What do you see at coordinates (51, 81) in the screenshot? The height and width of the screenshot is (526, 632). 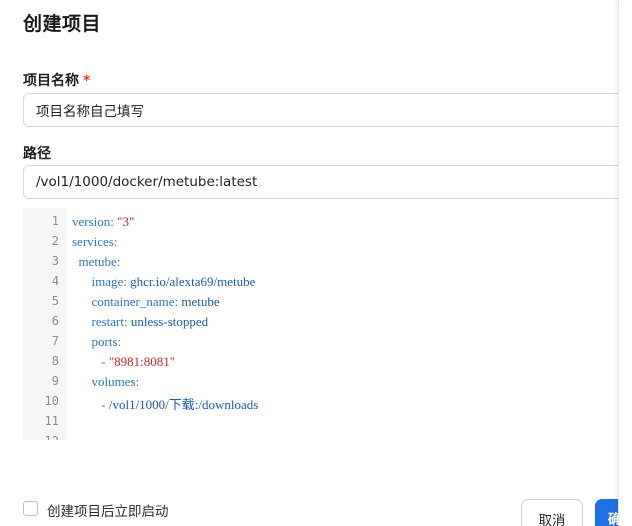 I see `project-name-label-text: 项目名称` at bounding box center [51, 81].